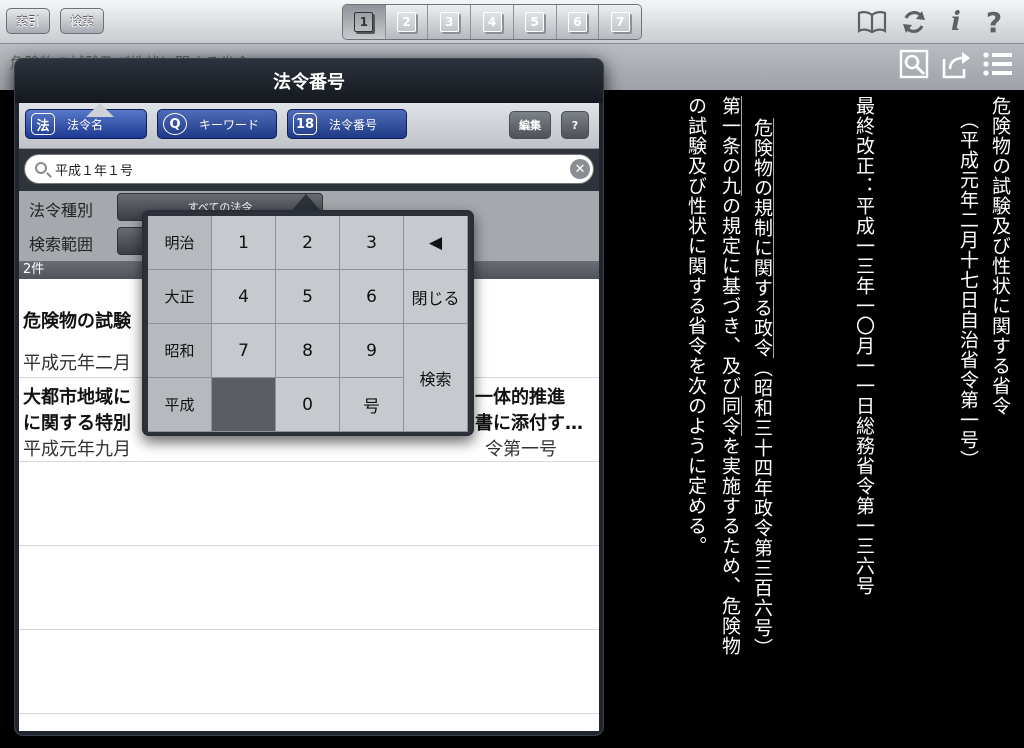  I want to click on document-title: 危険物の試験及び性状に関する省令, so click(1000, 256).